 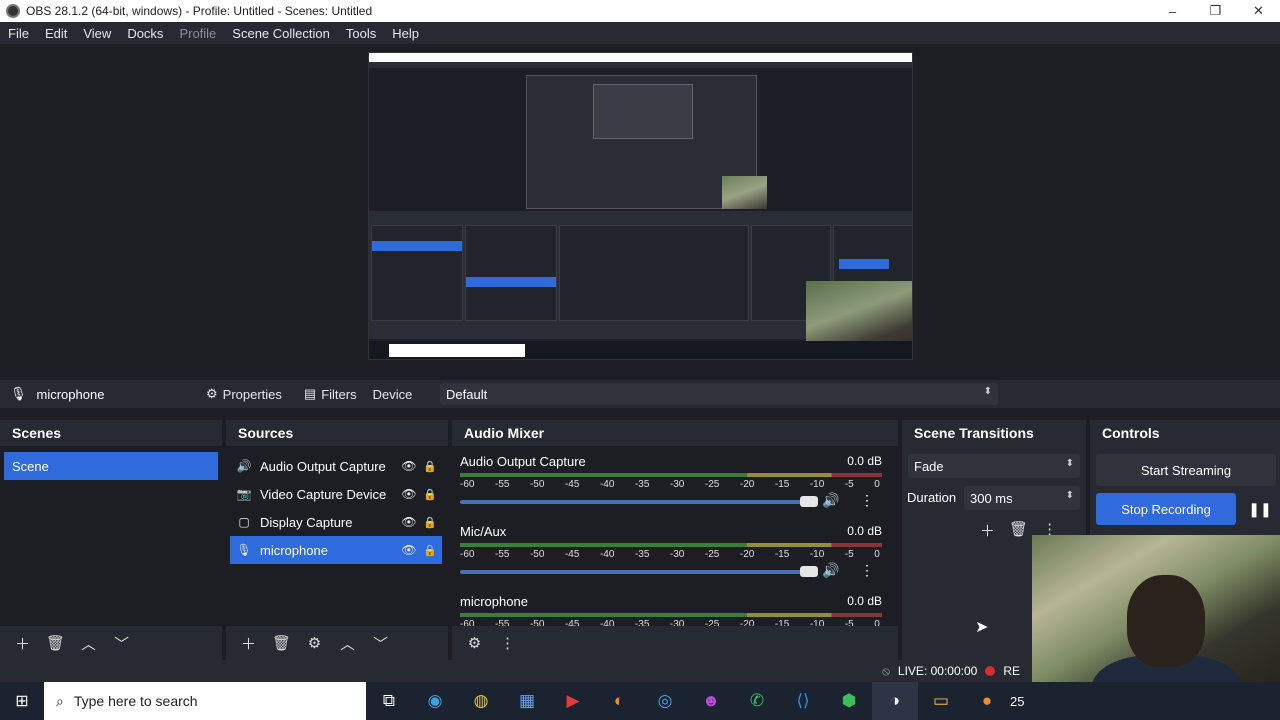 I want to click on duration-label: Duration, so click(x=932, y=497).